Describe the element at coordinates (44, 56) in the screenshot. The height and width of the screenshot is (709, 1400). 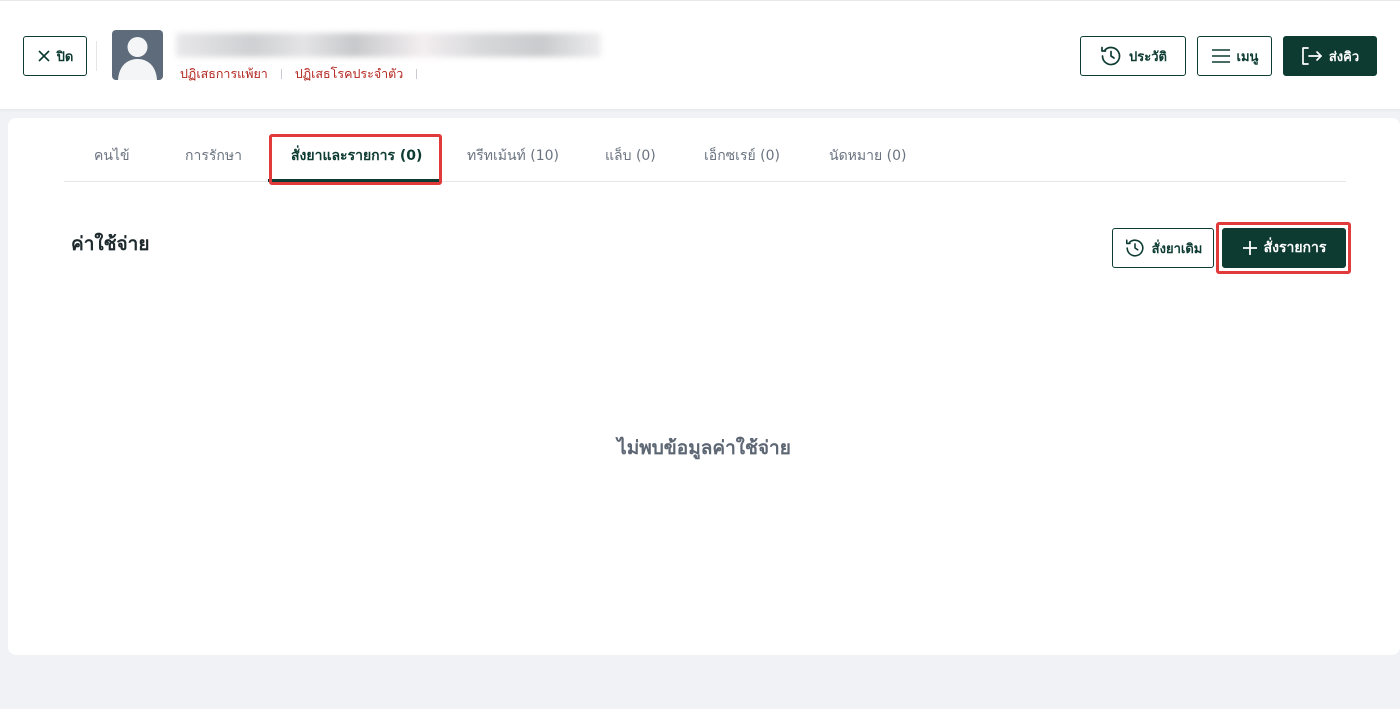
I see `close-icon` at that location.